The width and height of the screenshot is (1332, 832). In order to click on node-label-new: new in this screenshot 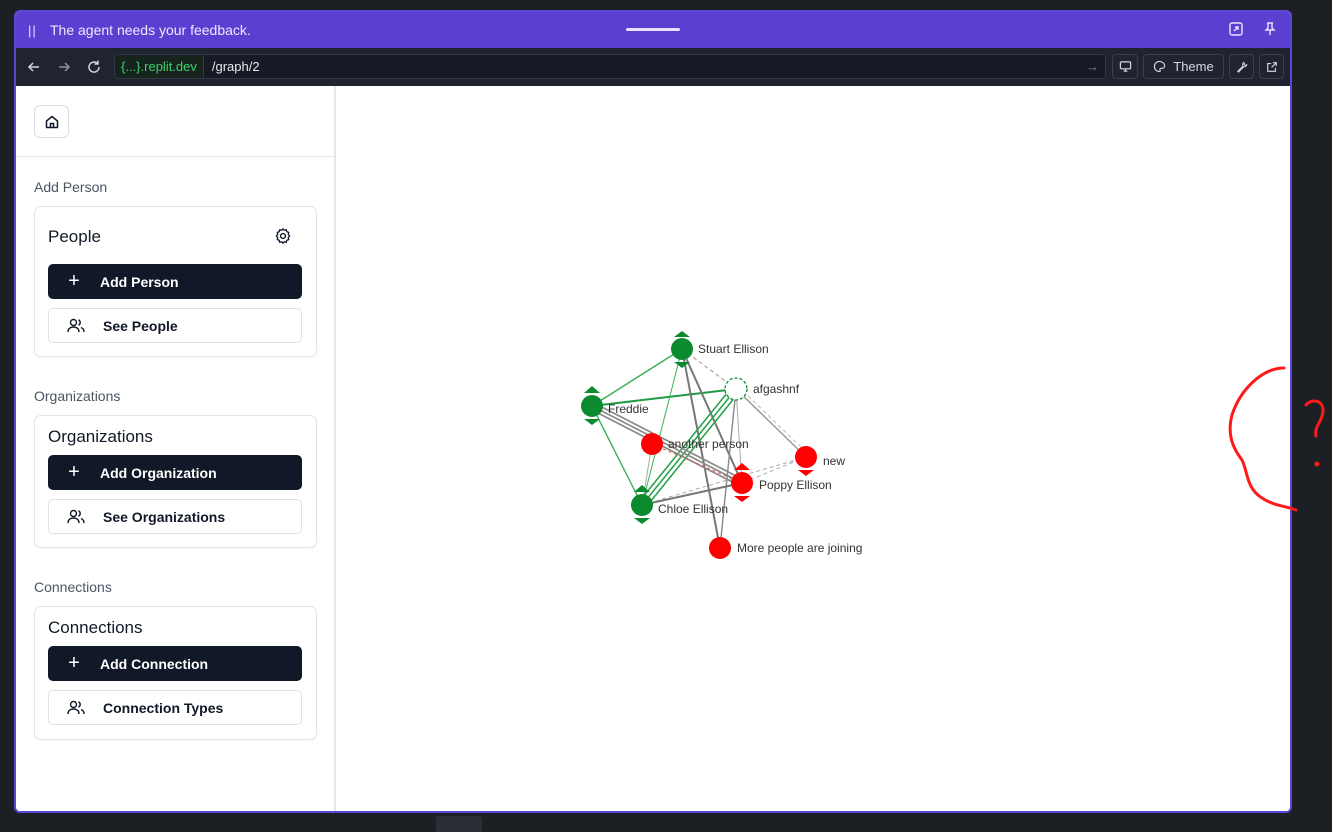, I will do `click(834, 461)`.